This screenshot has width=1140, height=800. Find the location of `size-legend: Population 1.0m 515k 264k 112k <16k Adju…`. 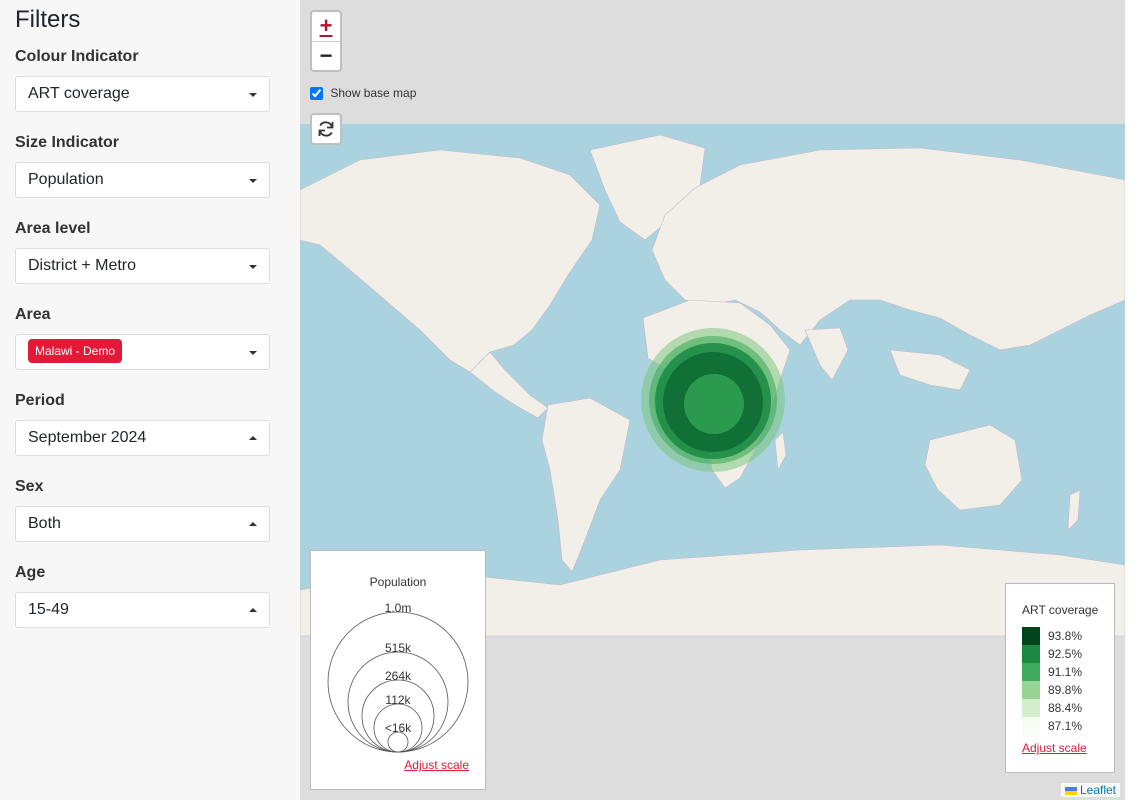

size-legend: Population 1.0m 515k 264k 112k <16k Adju… is located at coordinates (398, 670).